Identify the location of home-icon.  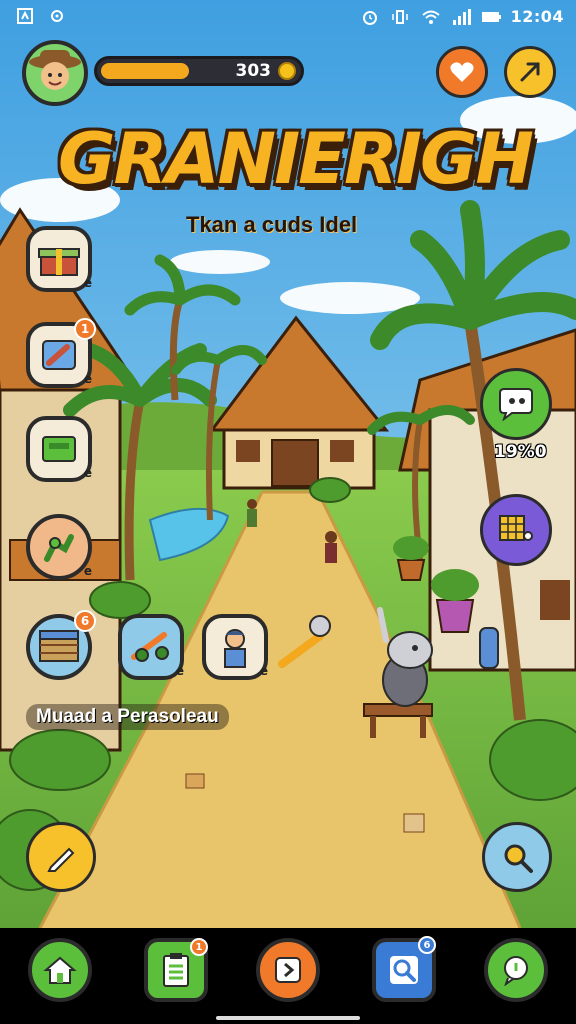
(60, 970).